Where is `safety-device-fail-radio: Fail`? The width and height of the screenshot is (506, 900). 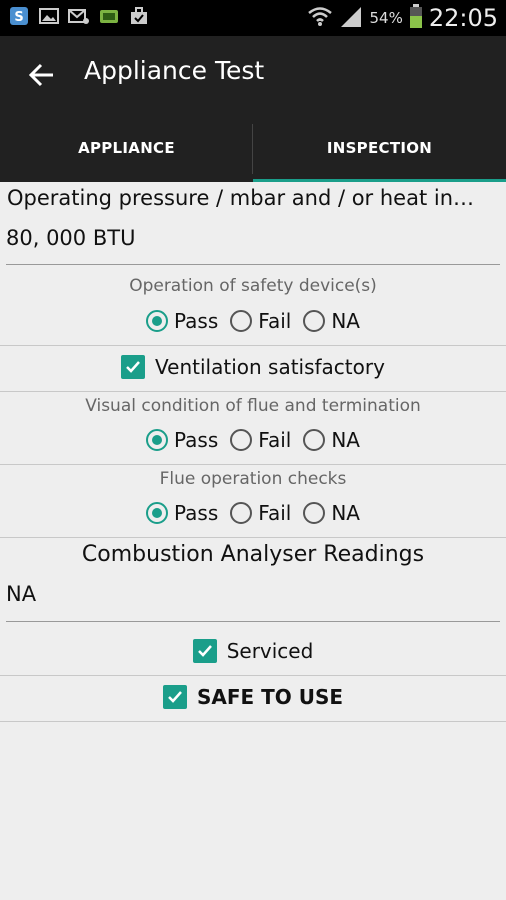
safety-device-fail-radio: Fail is located at coordinates (260, 321).